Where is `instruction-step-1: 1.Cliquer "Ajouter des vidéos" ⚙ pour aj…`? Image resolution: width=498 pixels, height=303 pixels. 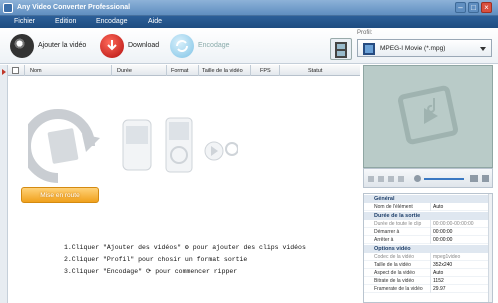 instruction-step-1: 1.Cliquer "Ajouter des vidéos" ⚙ pour aj… is located at coordinates (185, 247).